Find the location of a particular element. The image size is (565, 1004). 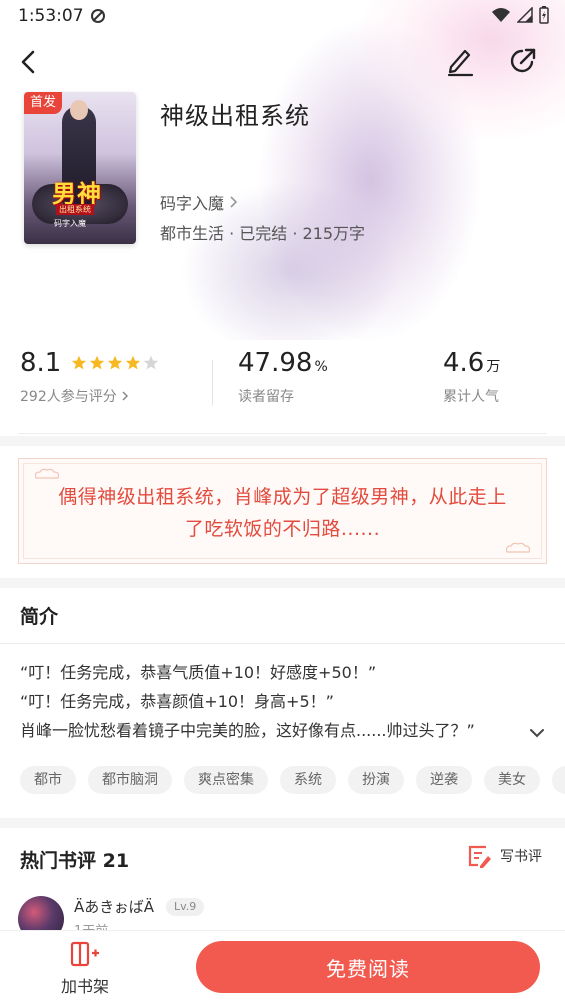

tag-list: 都市 都市脑洞 爽点密集 系统 扮演 逆袭 美女 节 is located at coordinates (292, 781).